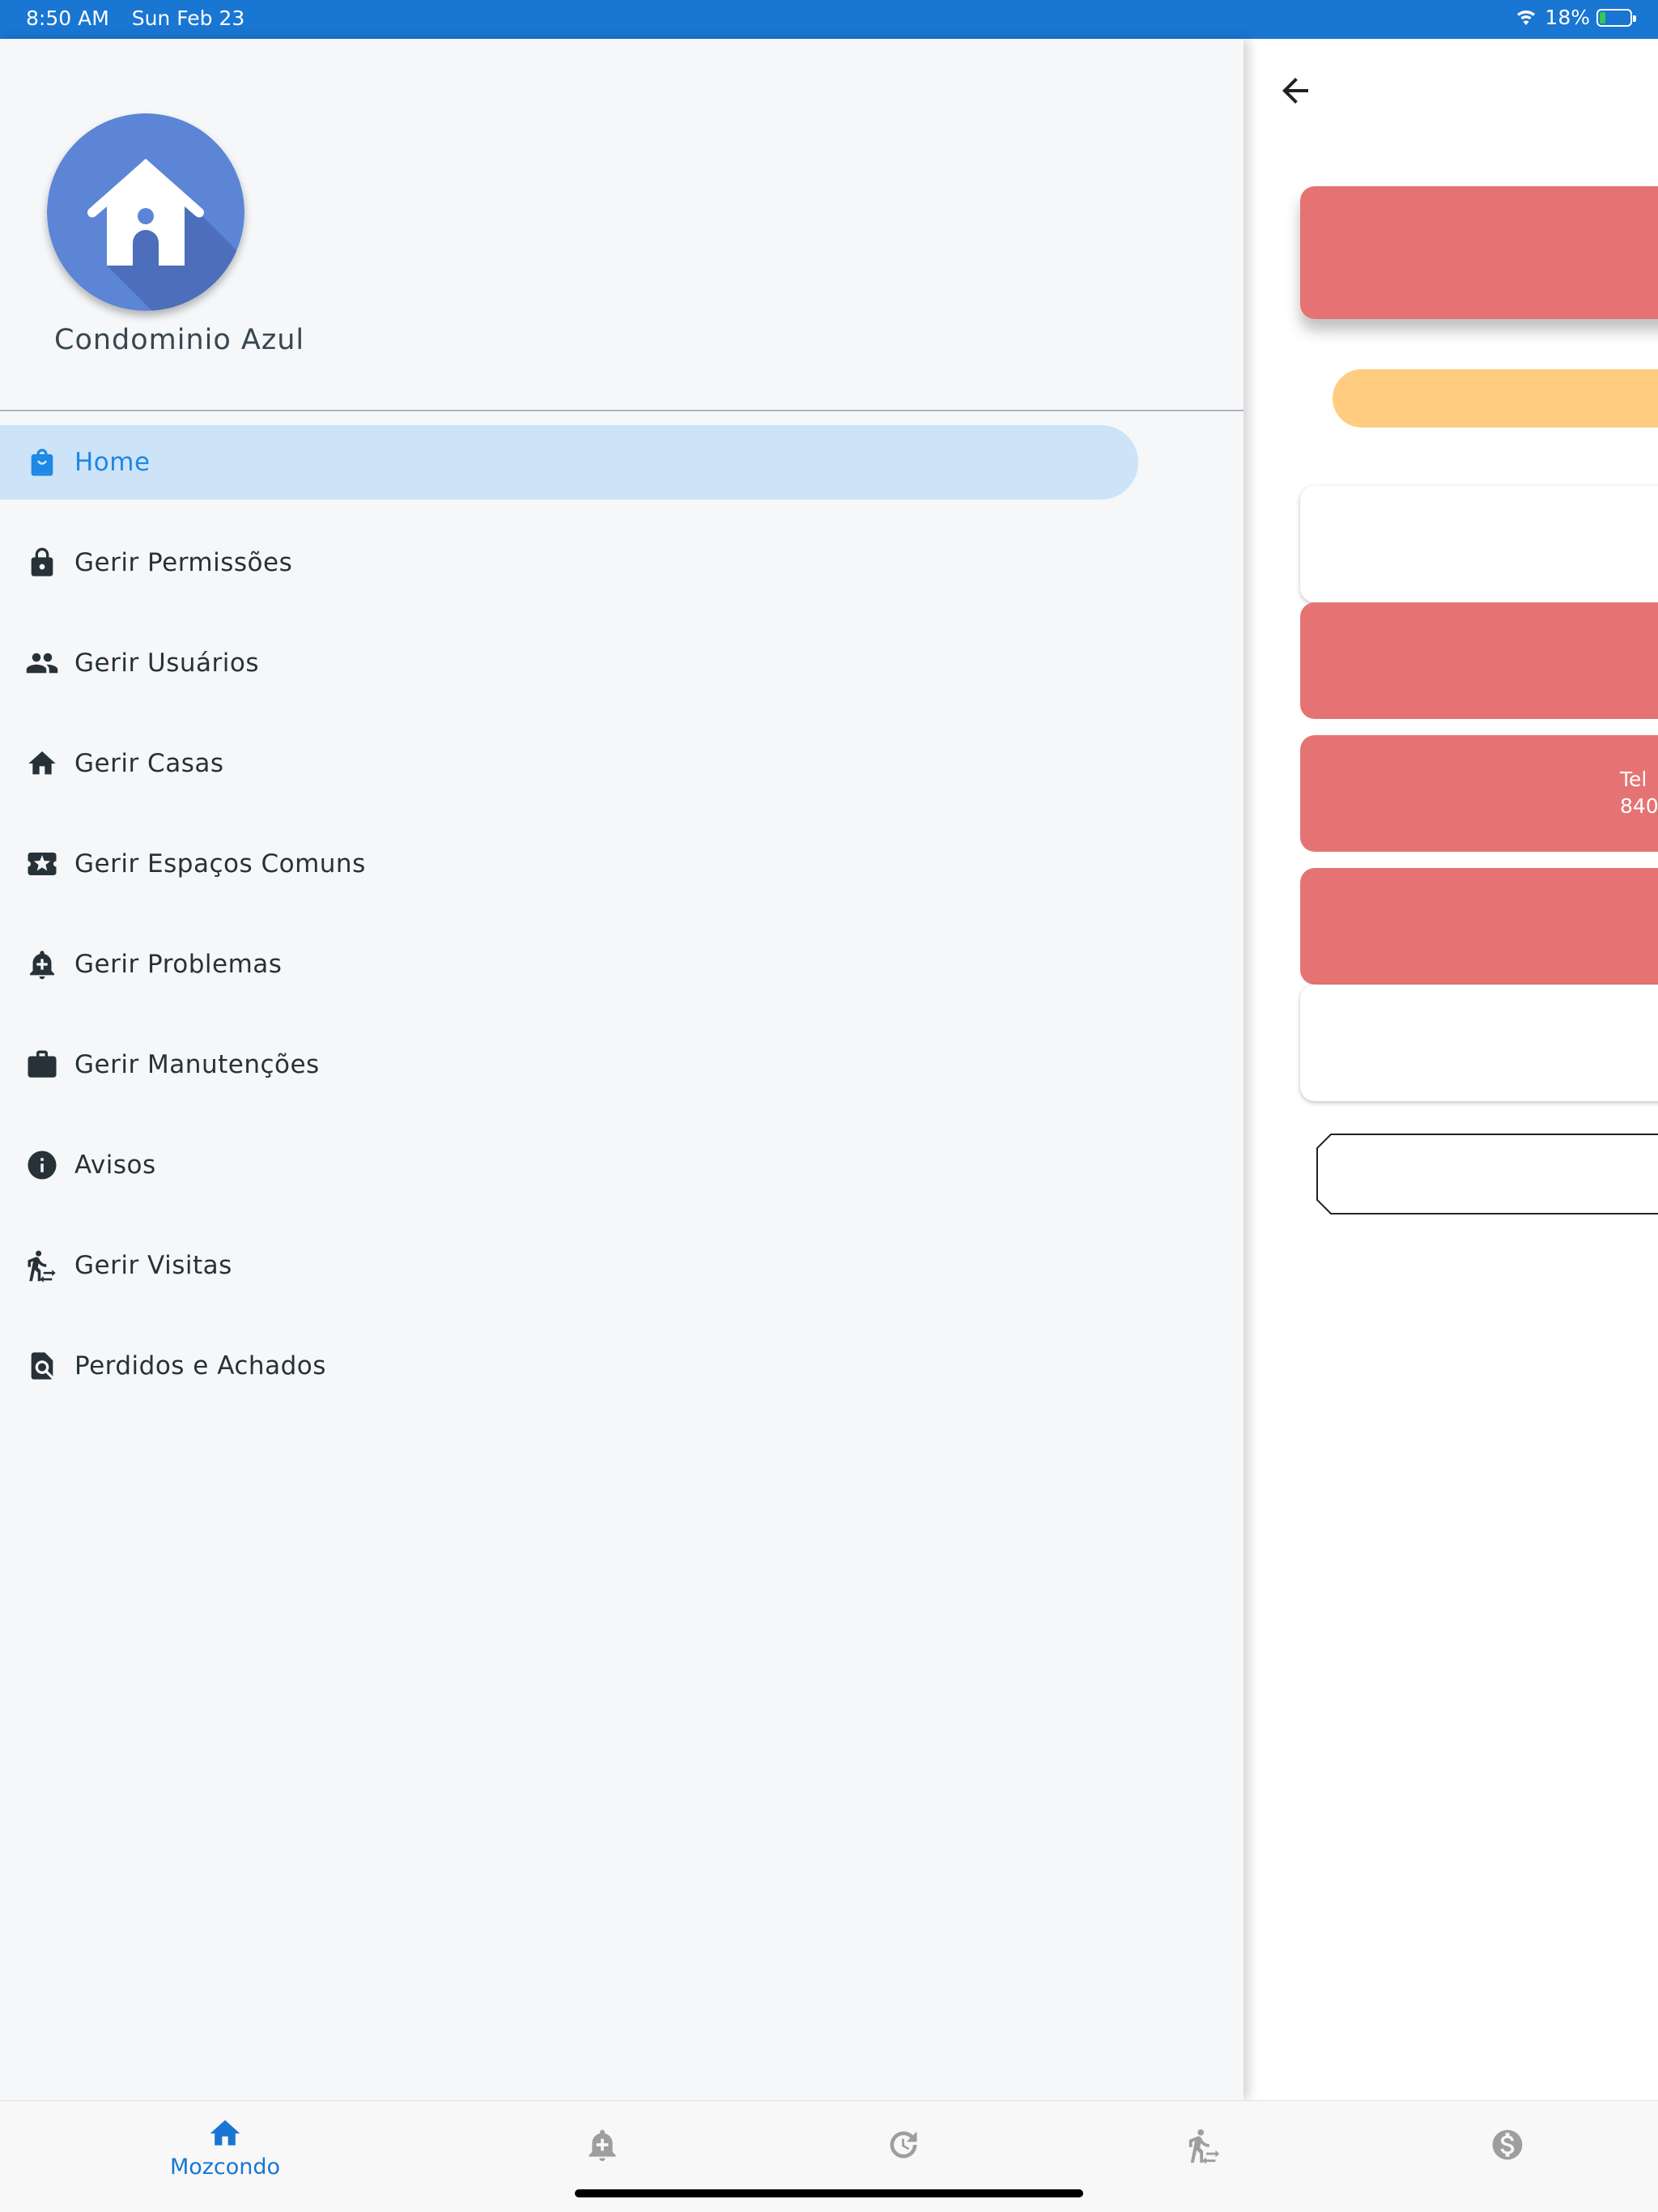  What do you see at coordinates (200, 1365) in the screenshot?
I see `drawer-item-label: Perdidos e Achados` at bounding box center [200, 1365].